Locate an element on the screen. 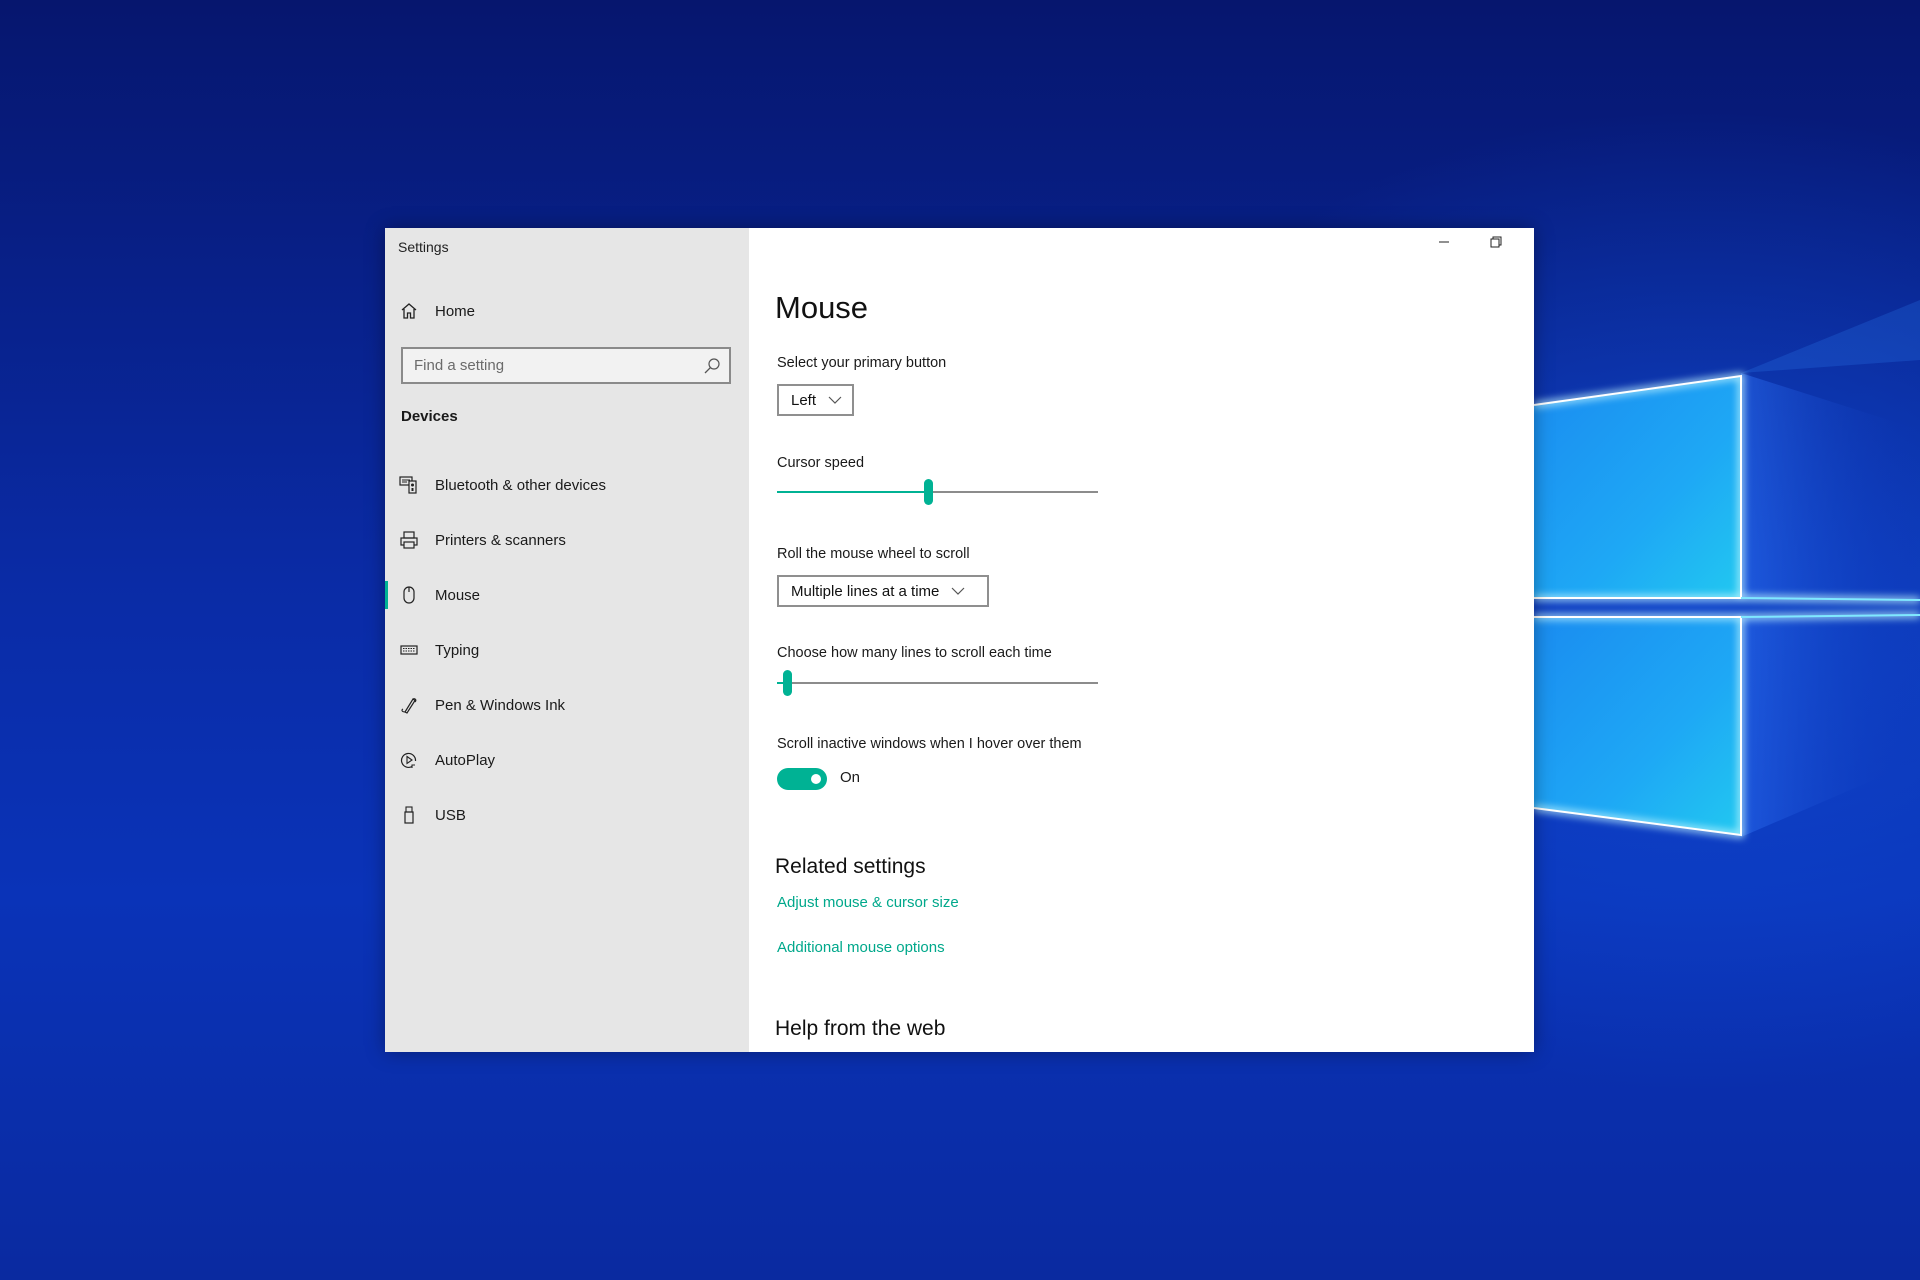 The width and height of the screenshot is (1920, 1280). minimize-button is located at coordinates (1444, 244).